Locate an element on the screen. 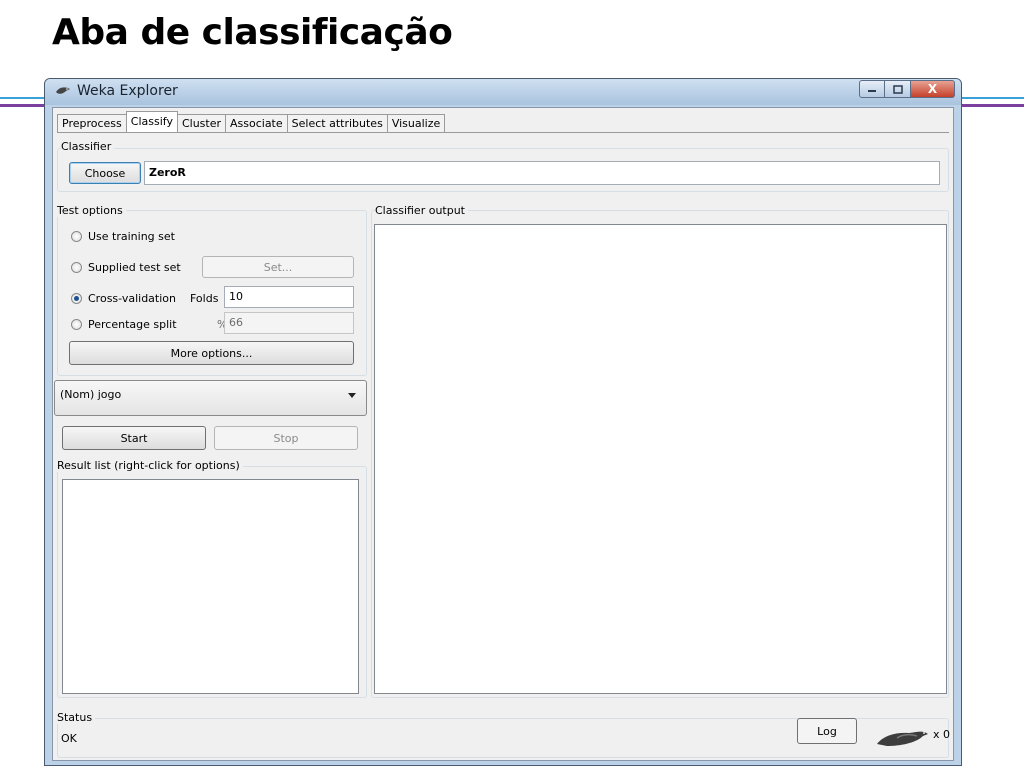 The height and width of the screenshot is (768, 1024). class-attribute-value: (Nom) jogo is located at coordinates (91, 394).